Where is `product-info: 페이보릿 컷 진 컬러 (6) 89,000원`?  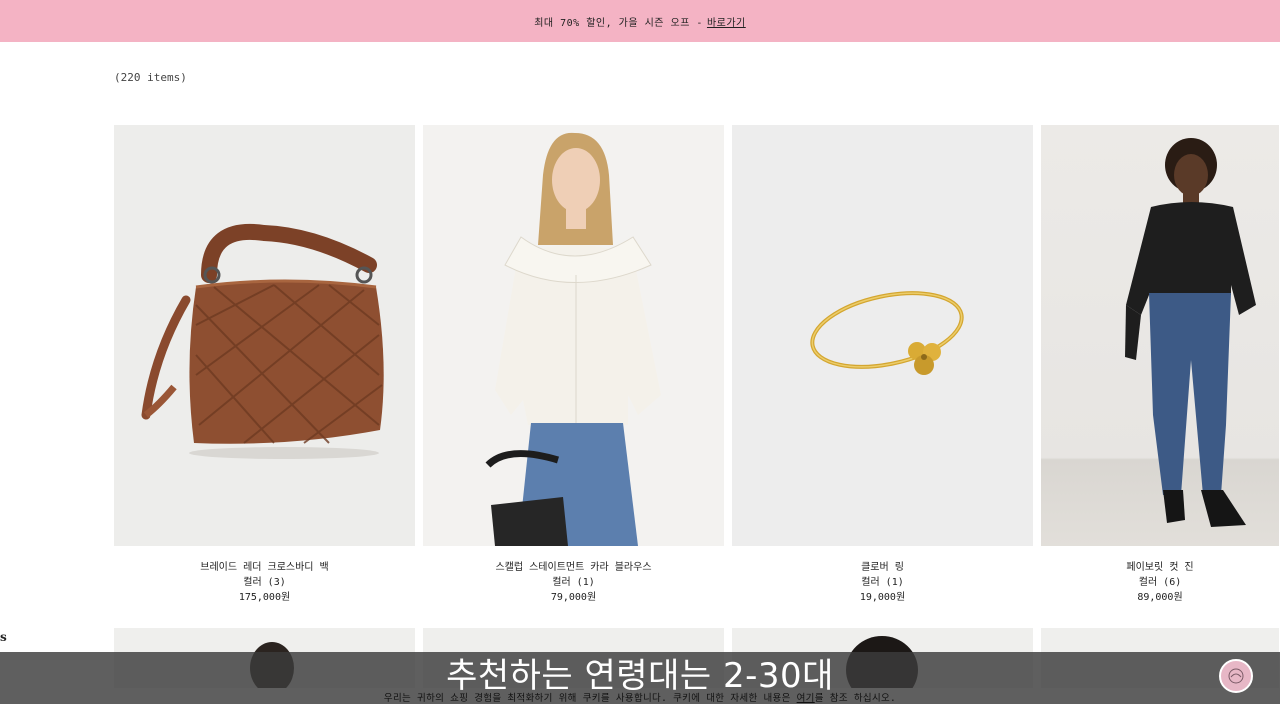
product-info: 페이보릿 컷 진 컬러 (6) 89,000원 is located at coordinates (1160, 575).